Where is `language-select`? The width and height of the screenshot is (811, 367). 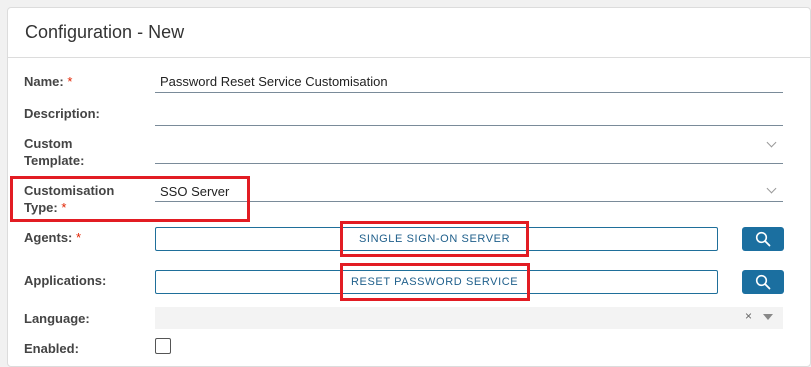 language-select is located at coordinates (469, 318).